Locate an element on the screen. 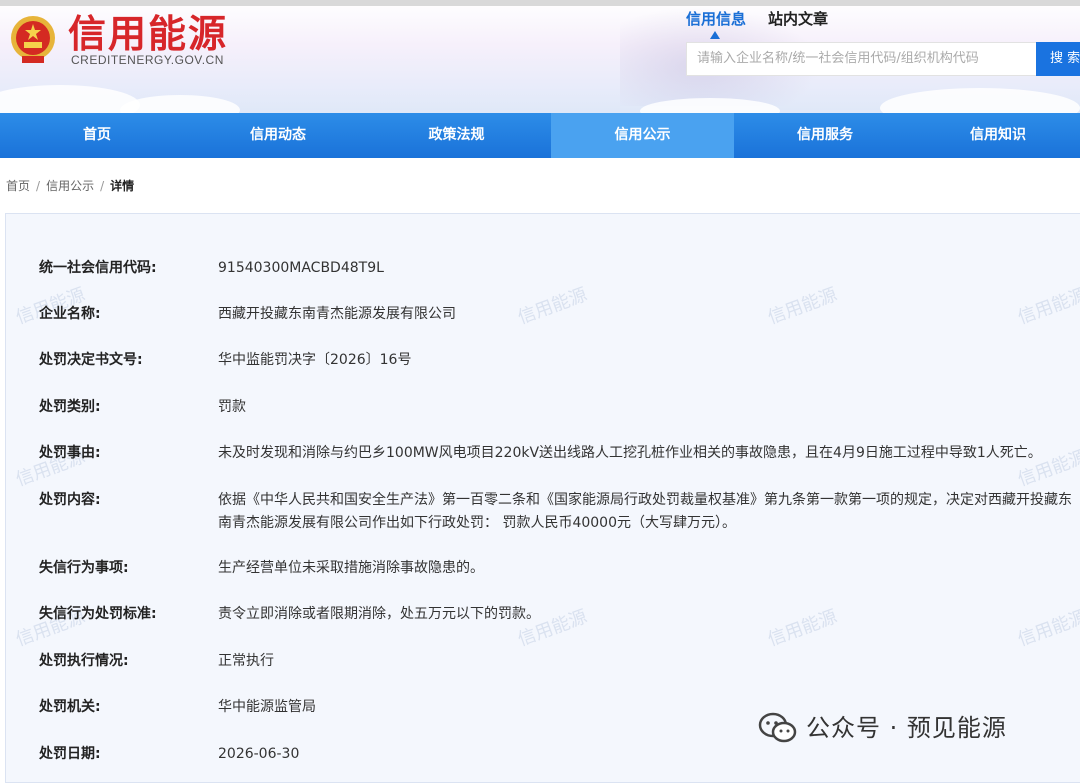 Image resolution: width=1080 pixels, height=783 pixels. row-value: 2026-06-30 is located at coordinates (259, 754).